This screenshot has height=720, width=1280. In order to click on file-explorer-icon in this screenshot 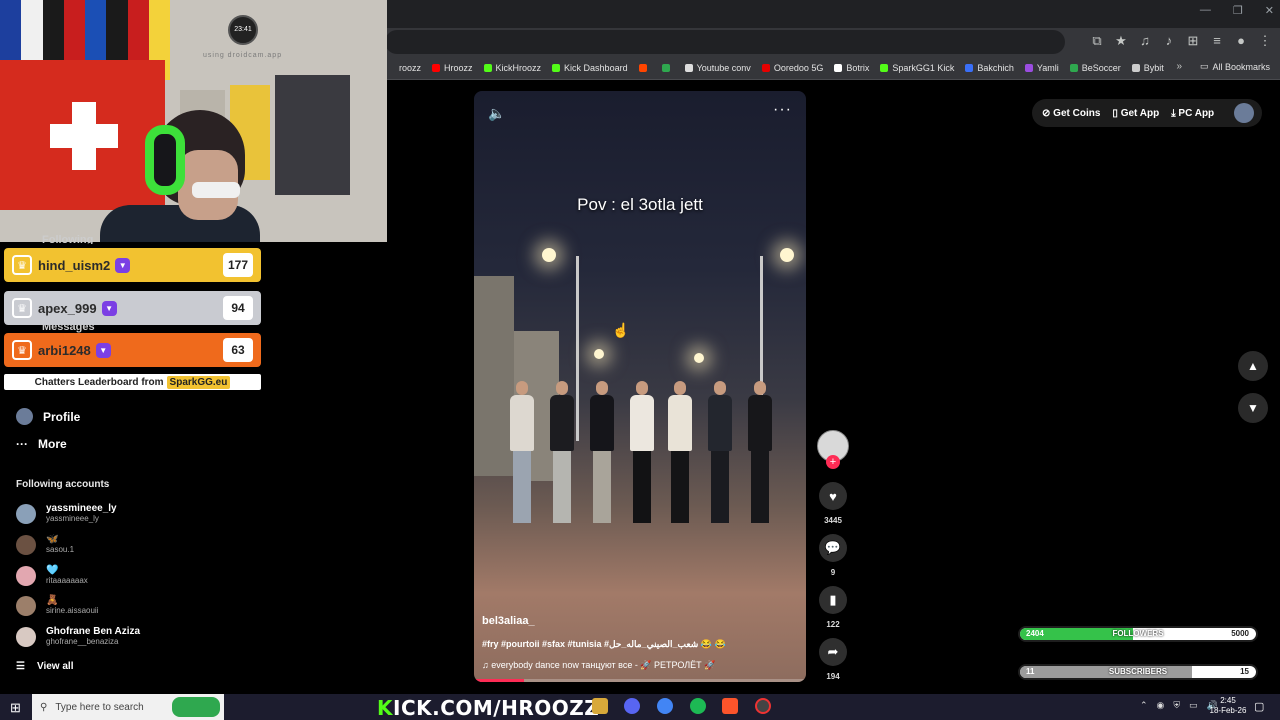, I will do `click(600, 706)`.